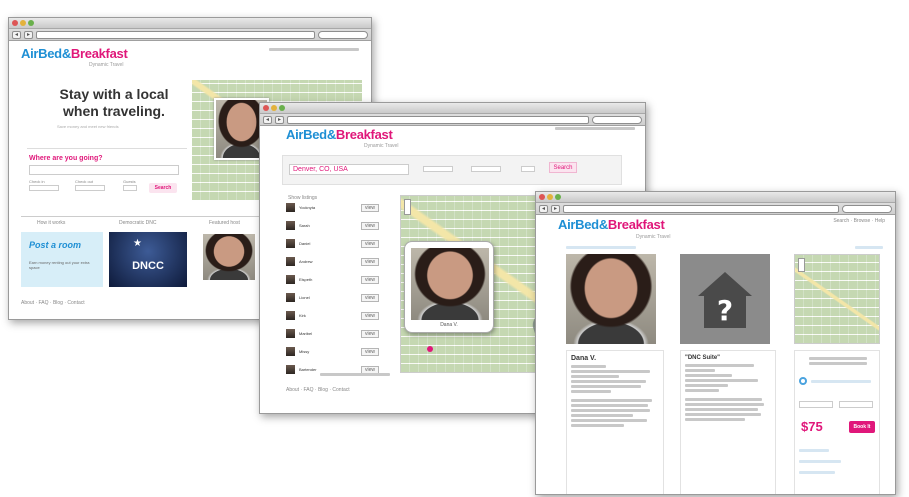 The image size is (909, 497). What do you see at coordinates (66, 158) in the screenshot?
I see `search-prompt: Where are you going?` at bounding box center [66, 158].